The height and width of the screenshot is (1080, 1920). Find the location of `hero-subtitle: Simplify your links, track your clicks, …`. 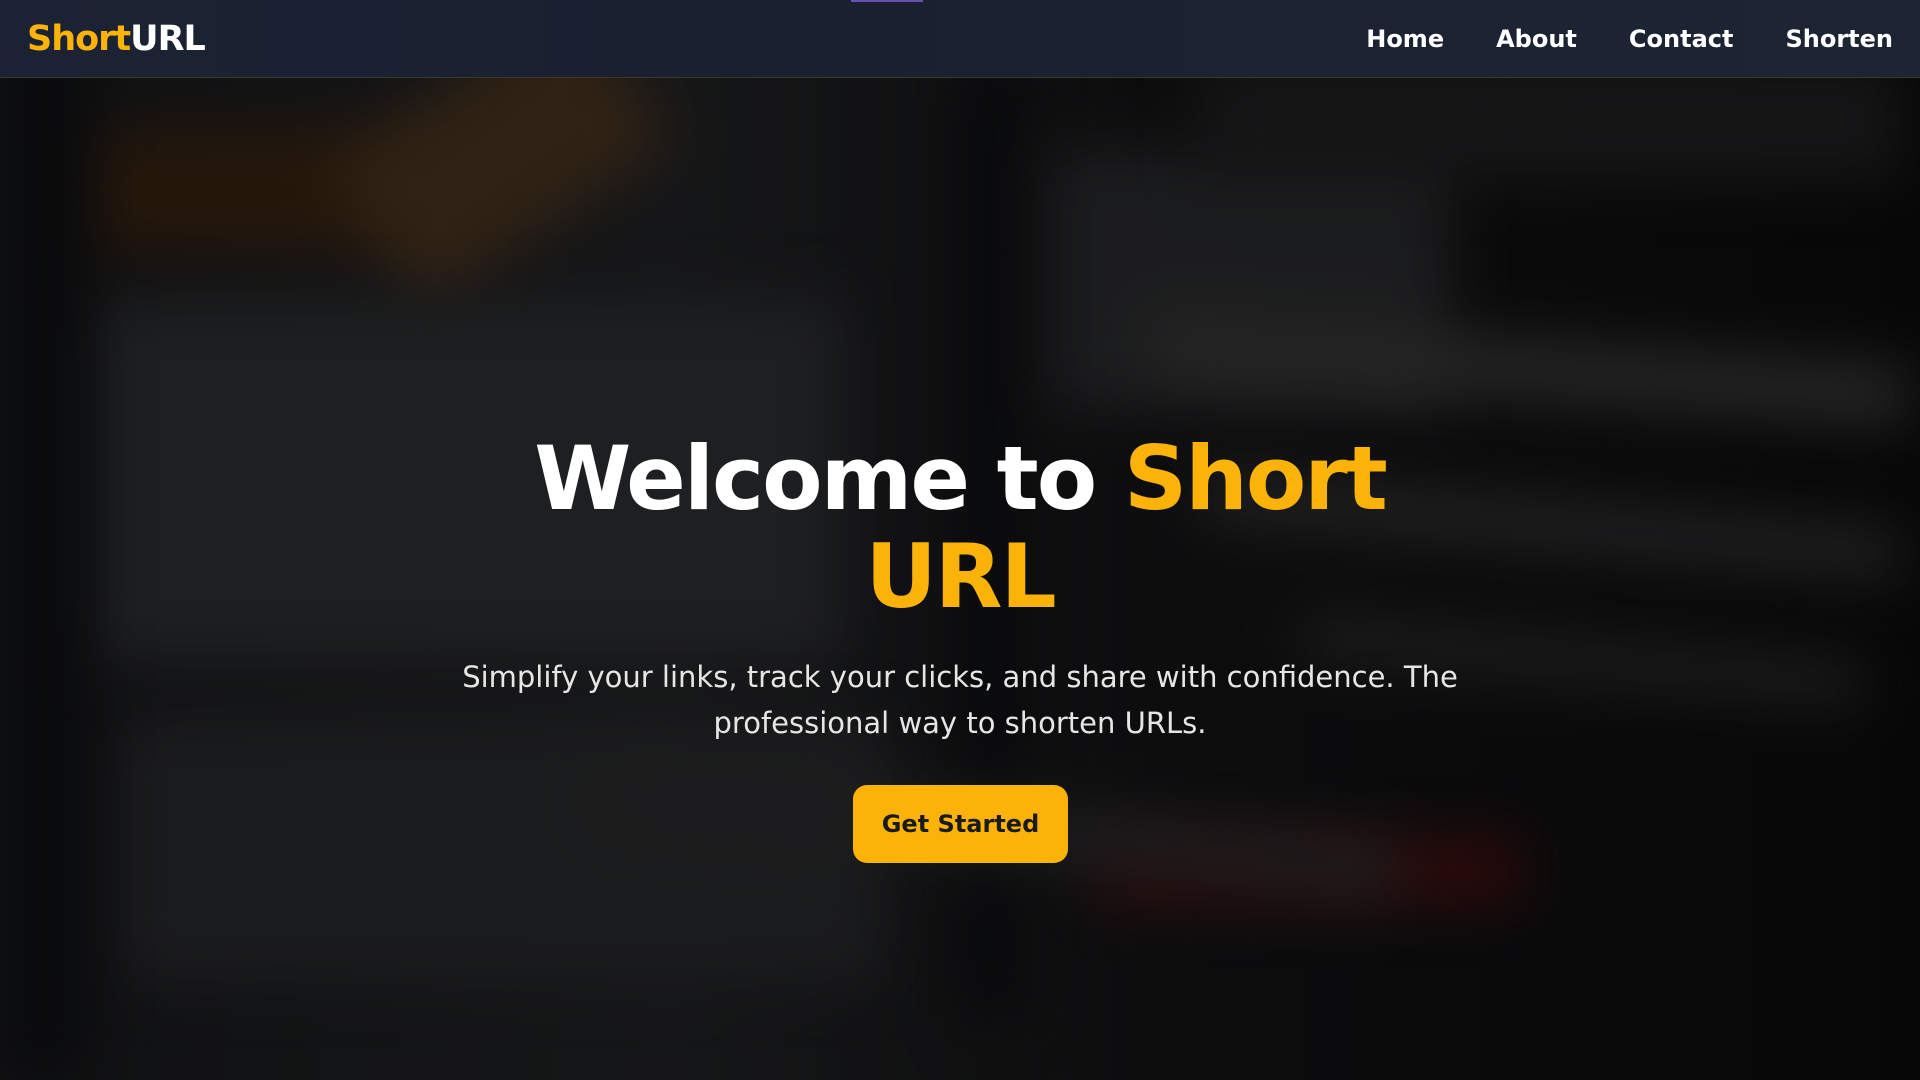

hero-subtitle: Simplify your links, track your clicks, … is located at coordinates (960, 700).